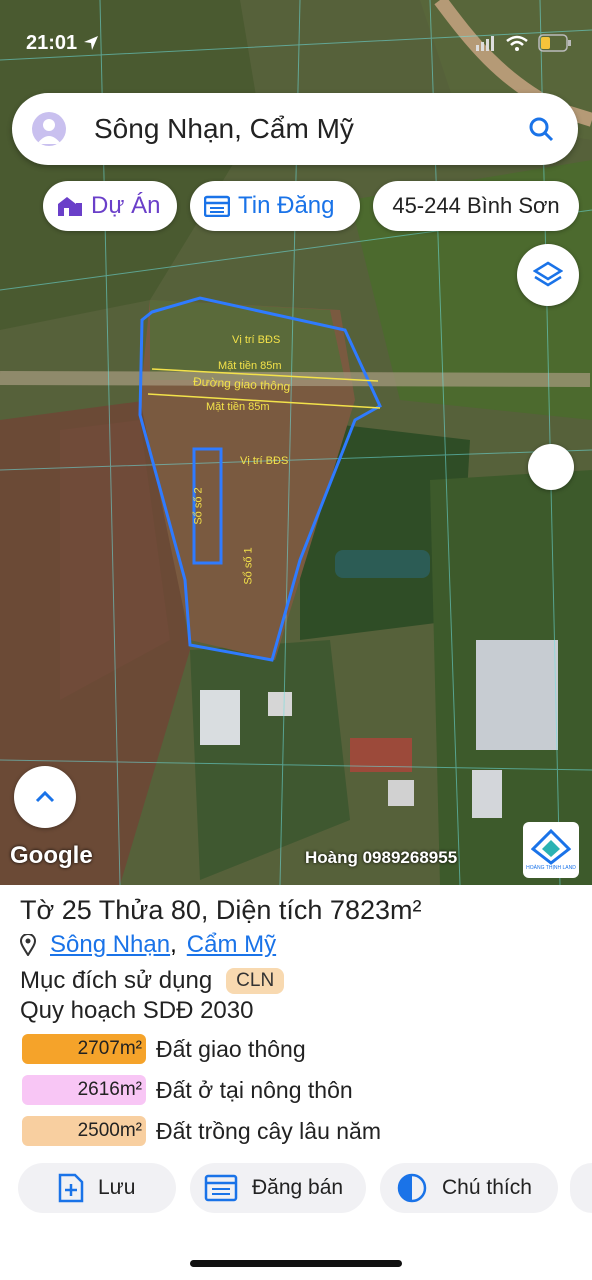 The width and height of the screenshot is (592, 1280). I want to click on more-actions-button, so click(581, 1188).